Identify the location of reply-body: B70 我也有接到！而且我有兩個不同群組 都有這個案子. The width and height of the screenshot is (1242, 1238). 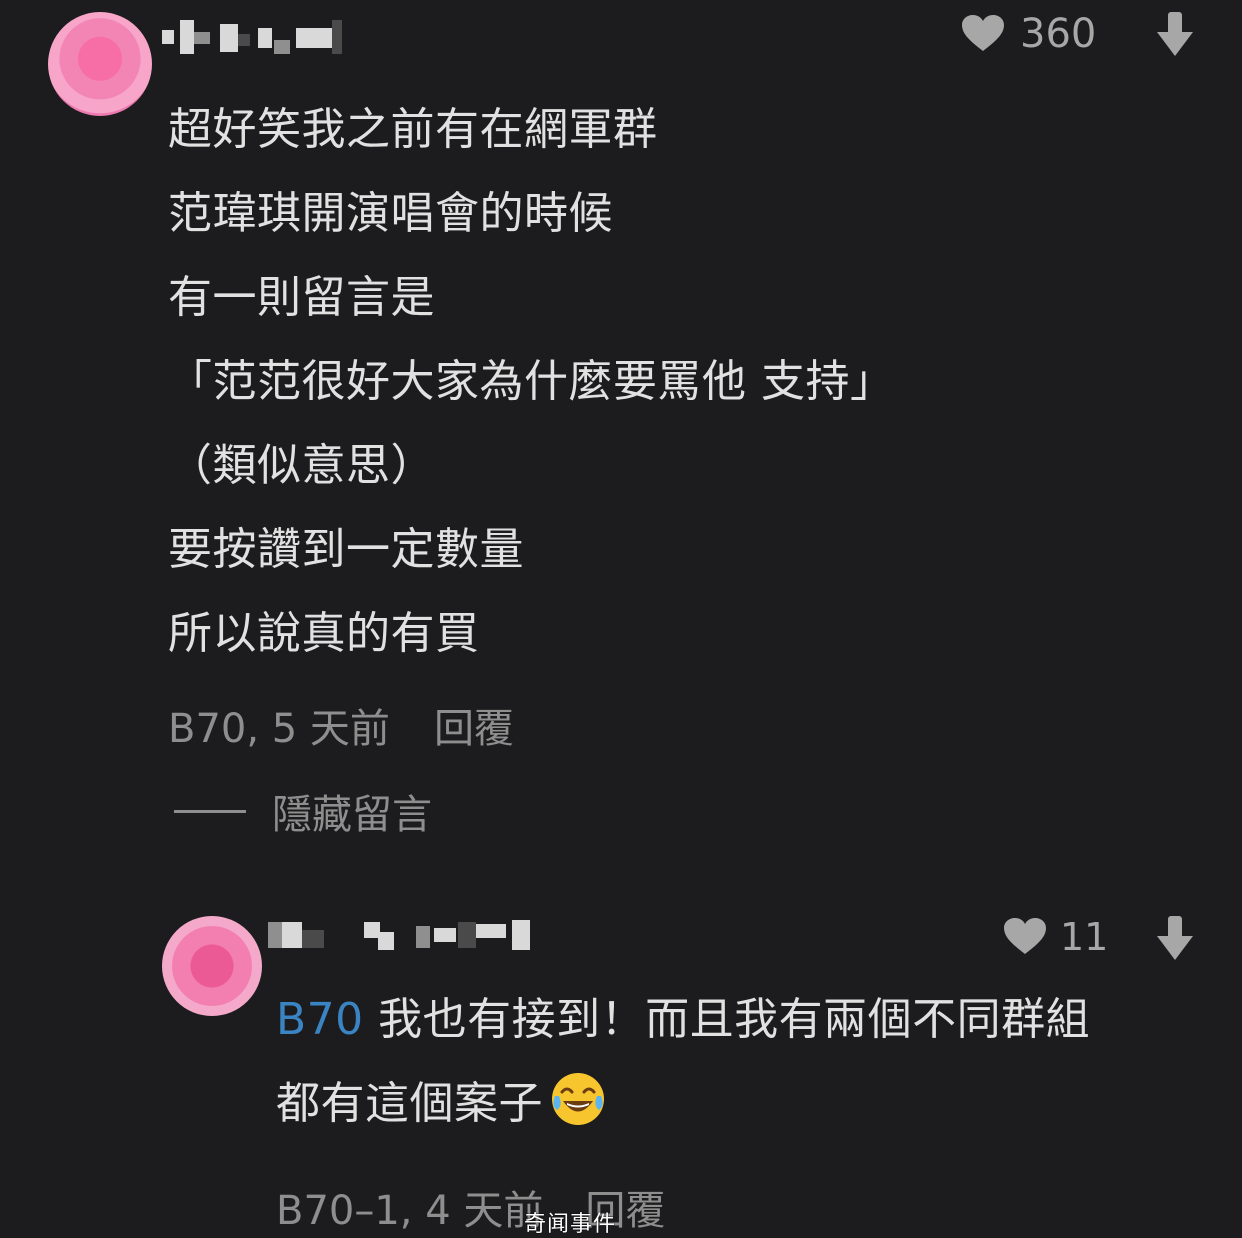
(736, 1062).